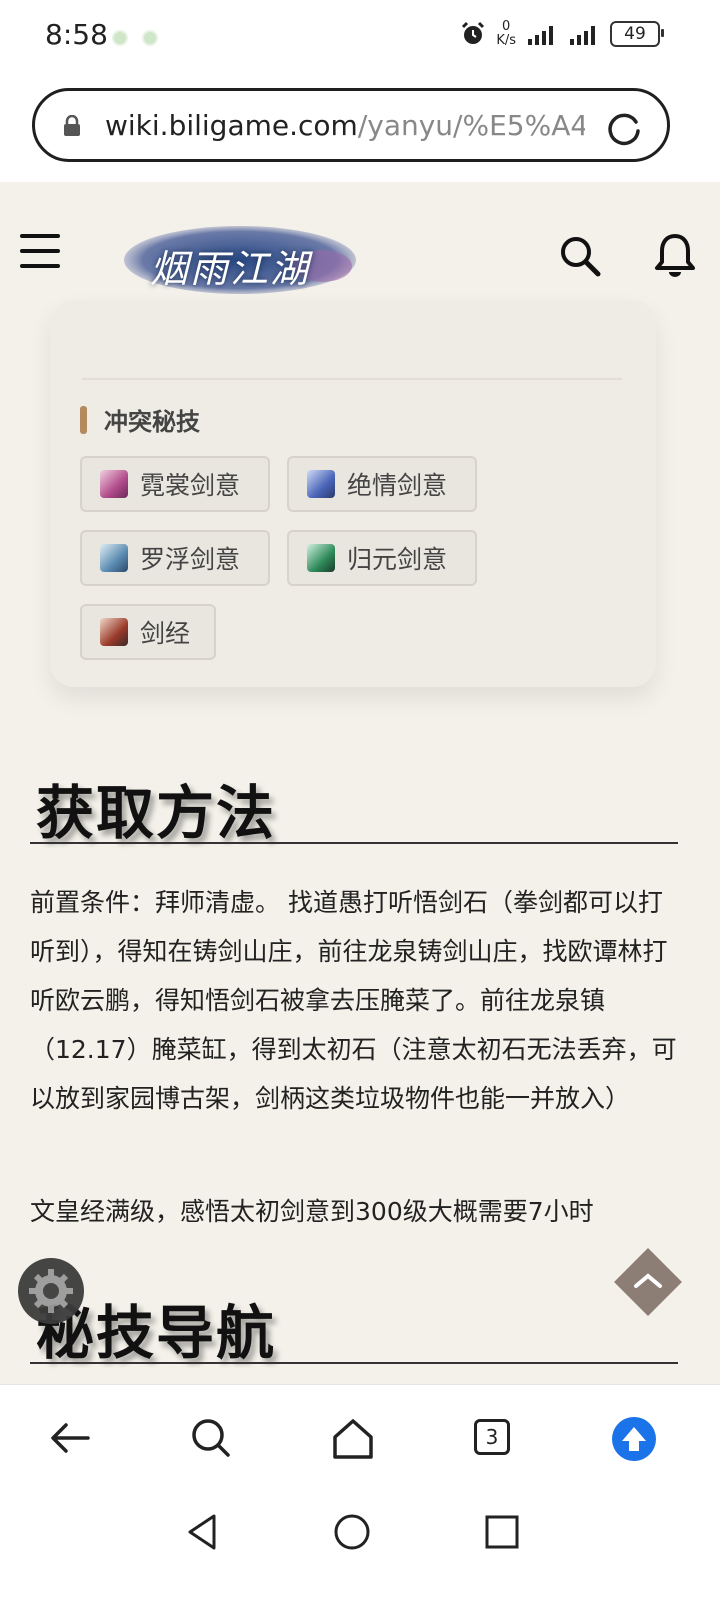  I want to click on skill-button-luofu: 罗浮剑意, so click(175, 558).